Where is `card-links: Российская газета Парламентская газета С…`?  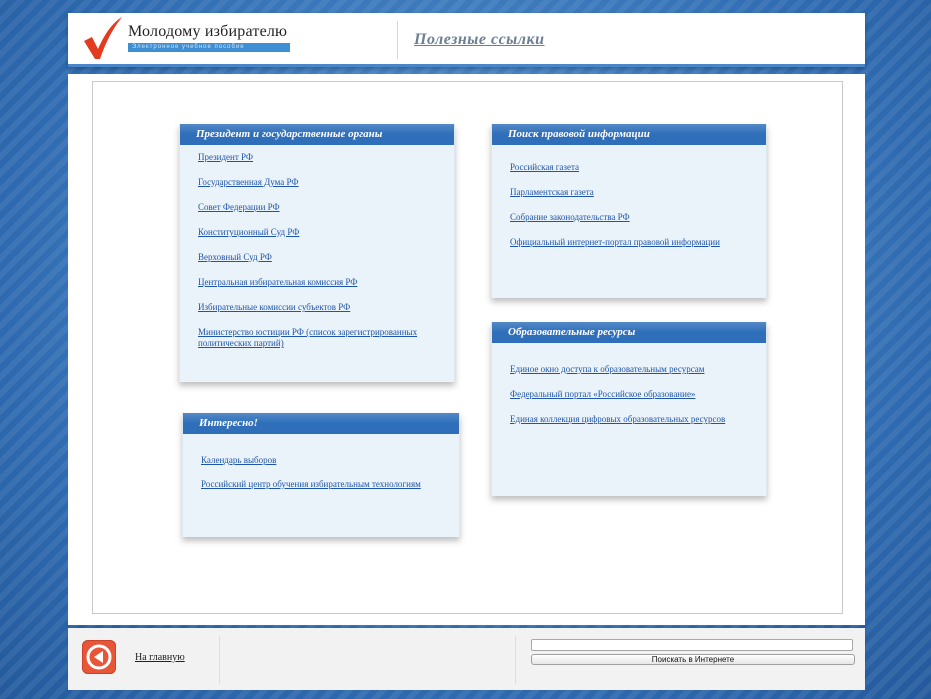 card-links: Российская газета Парламентская газета С… is located at coordinates (629, 196).